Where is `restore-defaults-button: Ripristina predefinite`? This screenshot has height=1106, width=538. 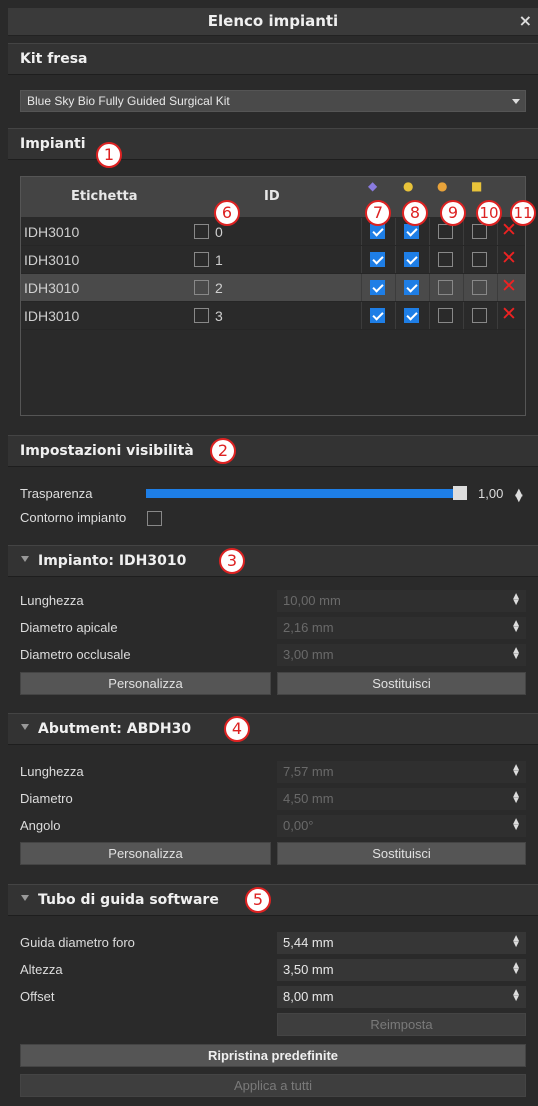
restore-defaults-button: Ripristina predefinite is located at coordinates (273, 1055).